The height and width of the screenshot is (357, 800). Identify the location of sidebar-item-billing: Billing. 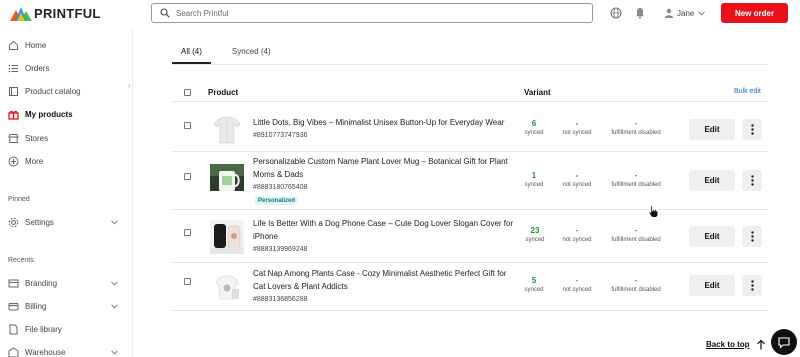
(68, 306).